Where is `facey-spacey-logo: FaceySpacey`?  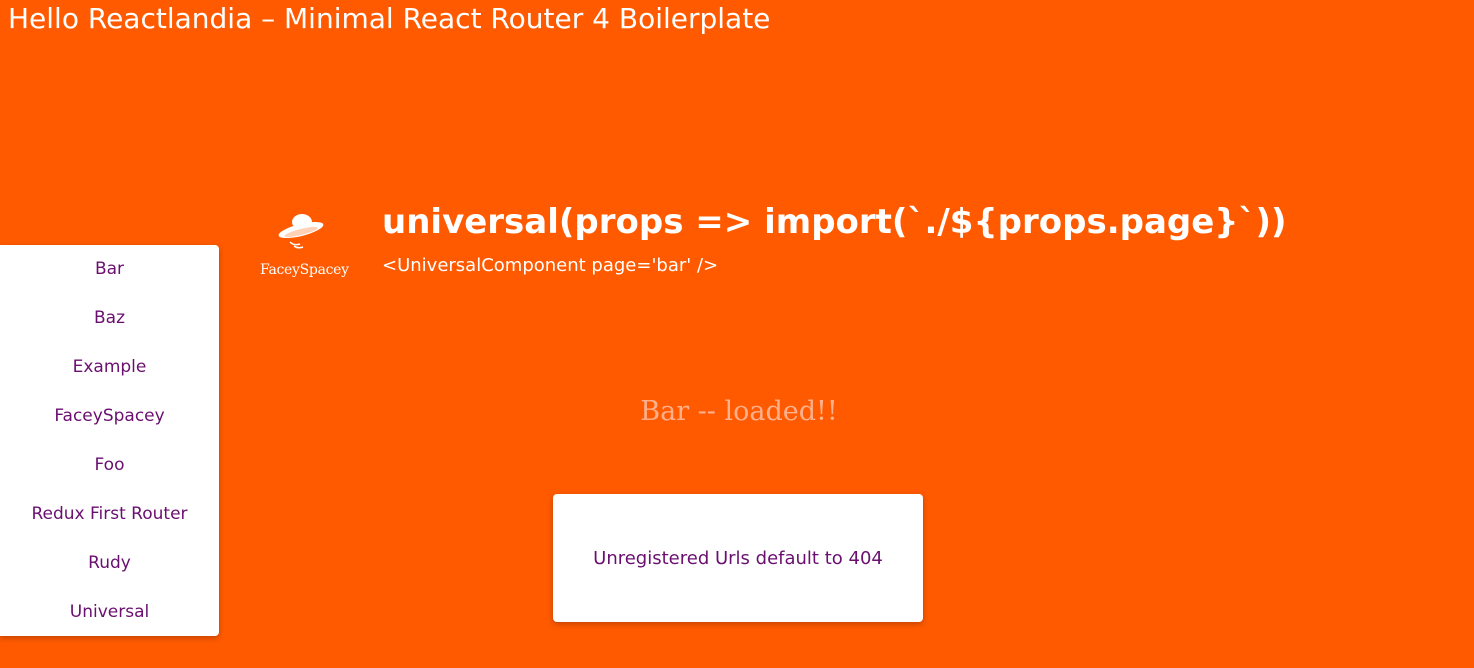
facey-spacey-logo: FaceySpacey is located at coordinates (308, 243).